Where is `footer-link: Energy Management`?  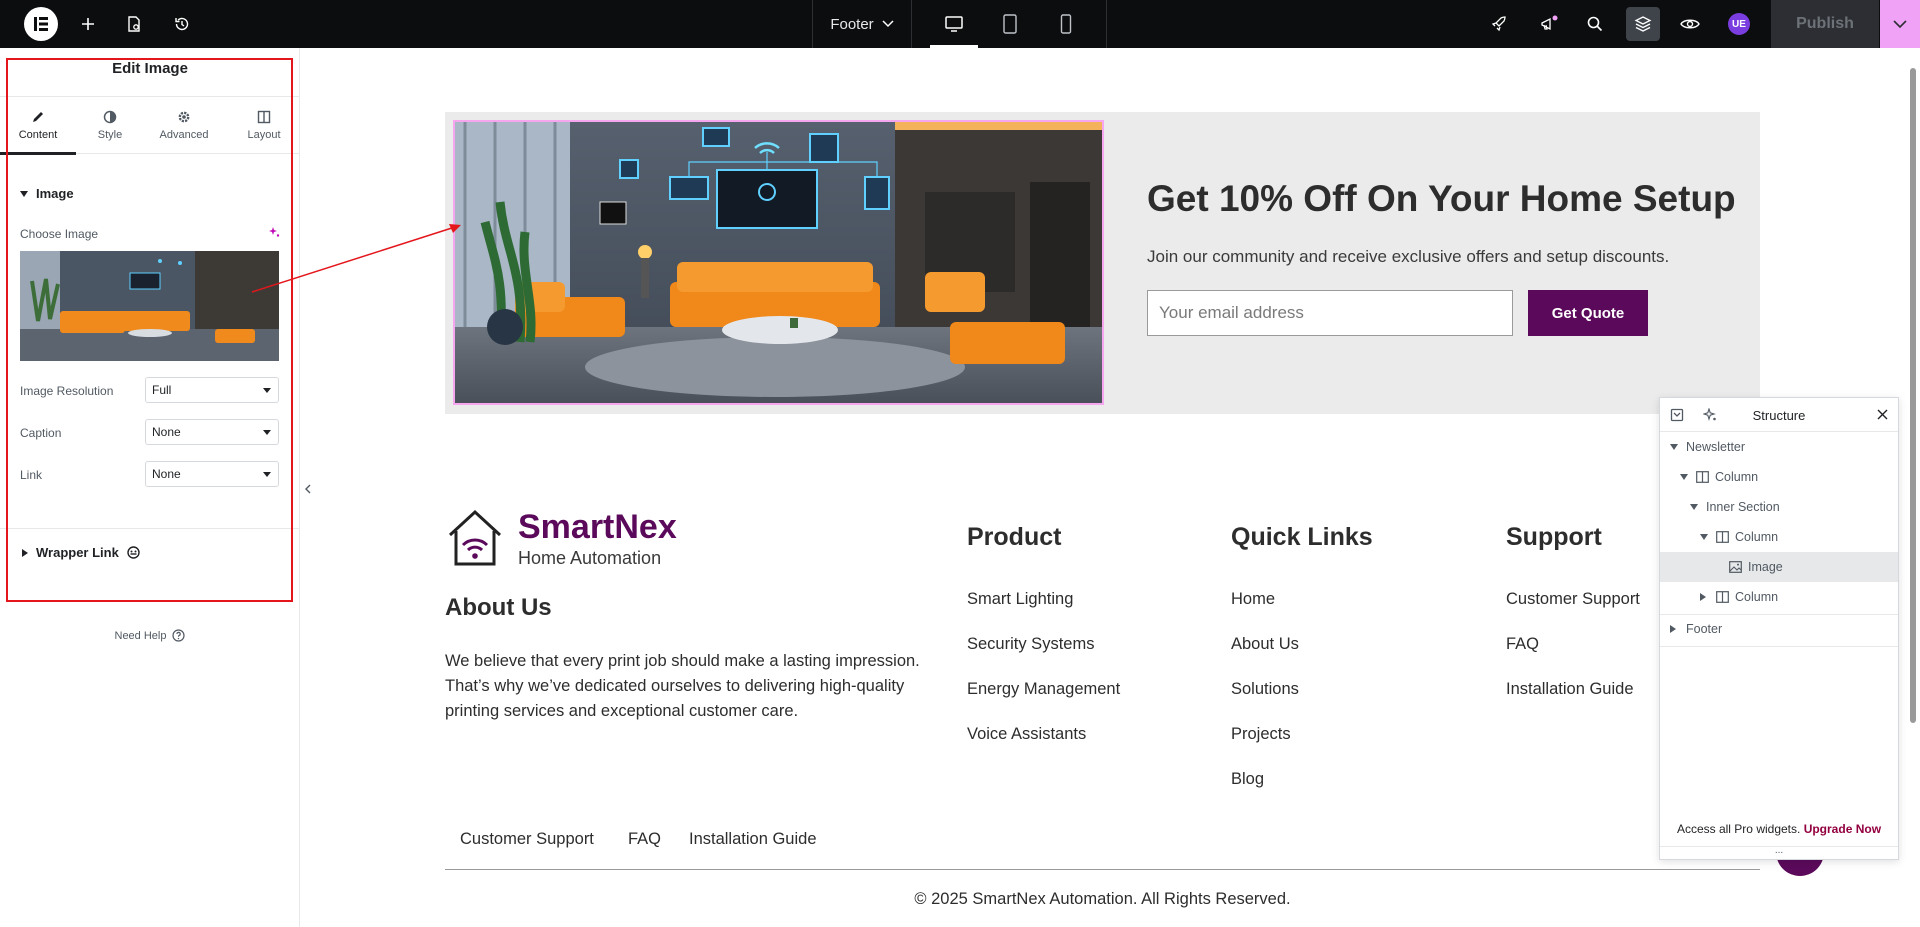
footer-link: Energy Management is located at coordinates (1043, 689).